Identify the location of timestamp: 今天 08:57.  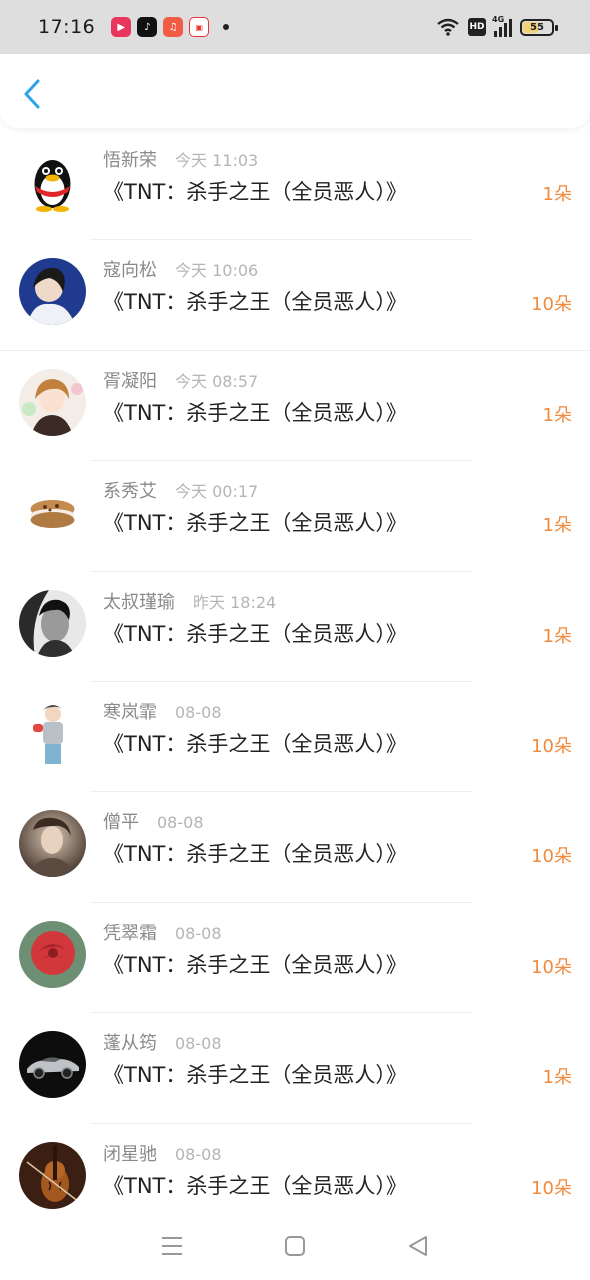
(217, 381).